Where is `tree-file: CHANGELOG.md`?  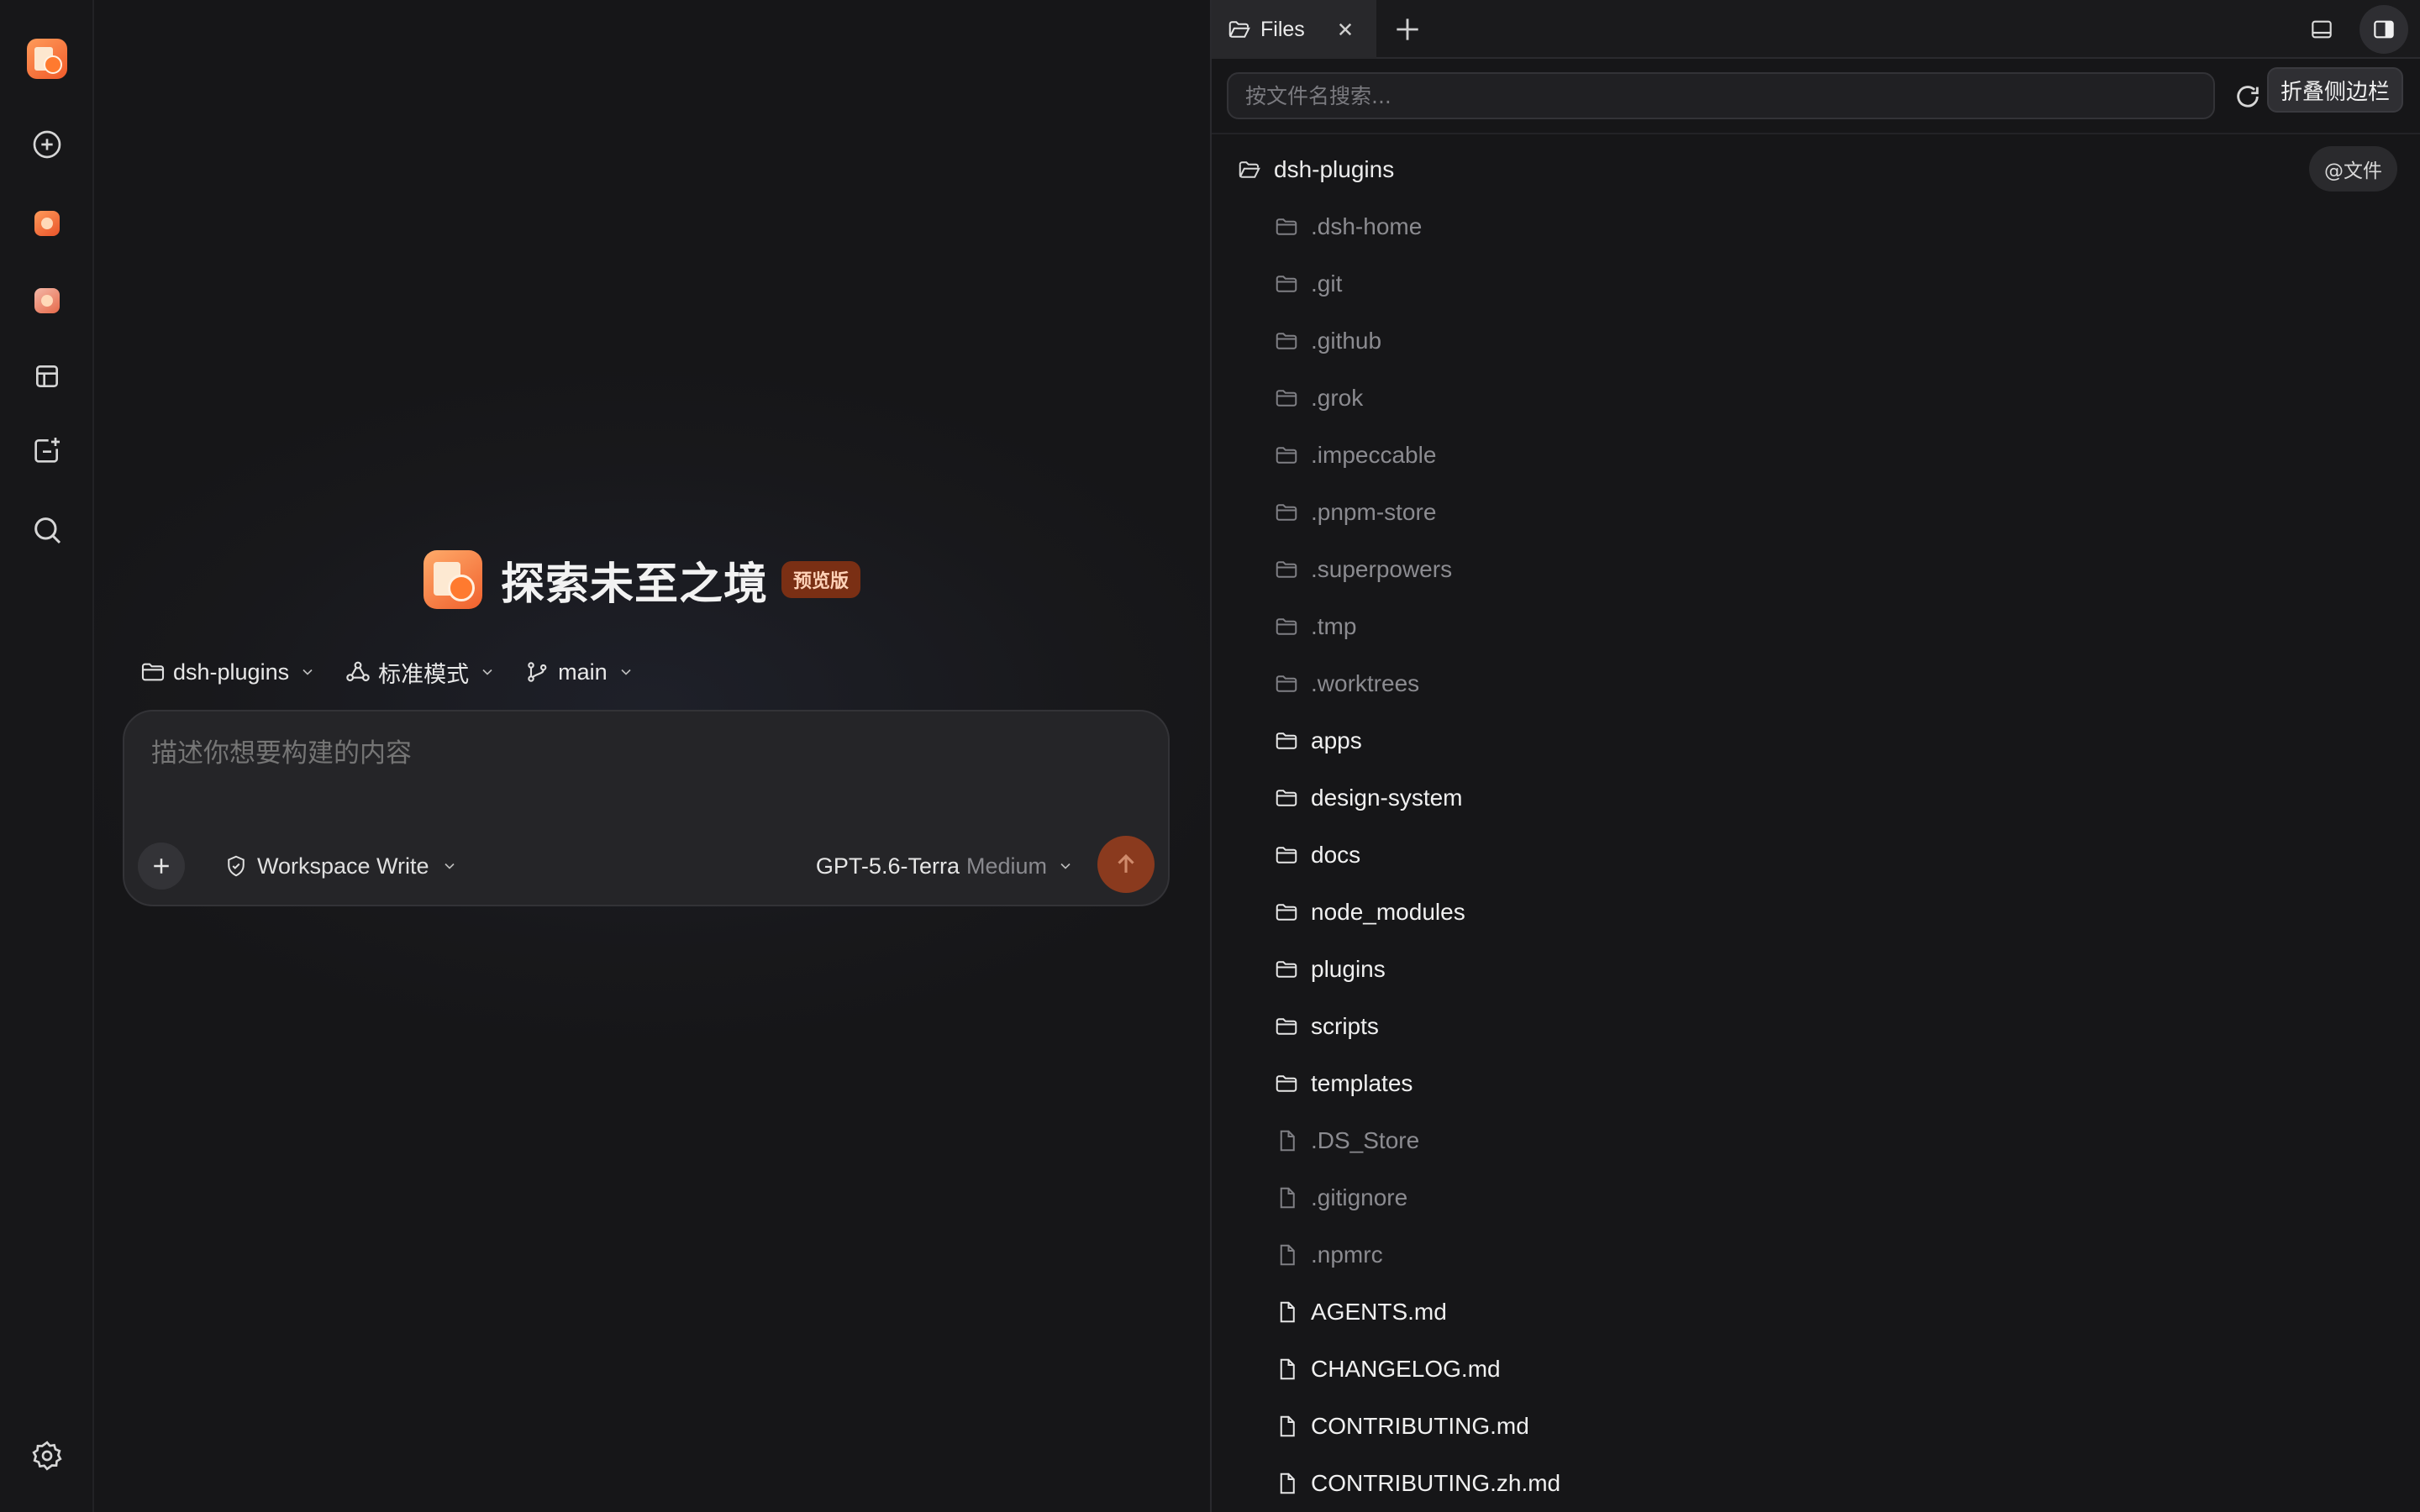
tree-file: CHANGELOG.md is located at coordinates (1387, 1369).